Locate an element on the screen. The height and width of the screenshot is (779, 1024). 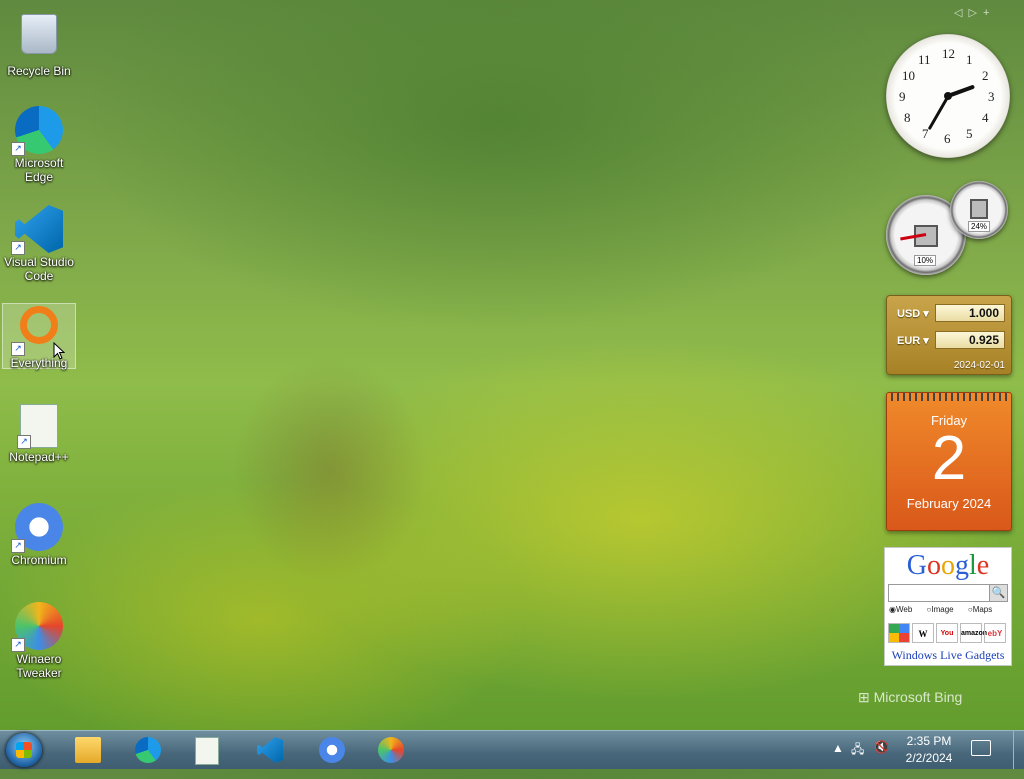
memory-chip-icon is located at coordinates (979, 209).